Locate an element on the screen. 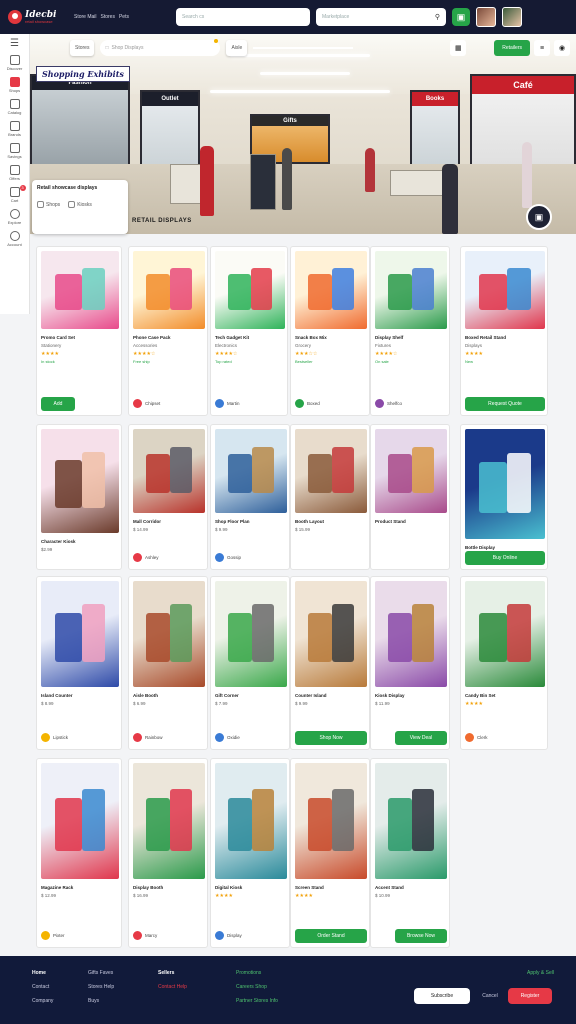 The width and height of the screenshot is (576, 1024). marketplace-search-input: Marketplace ⚲ is located at coordinates (381, 17).